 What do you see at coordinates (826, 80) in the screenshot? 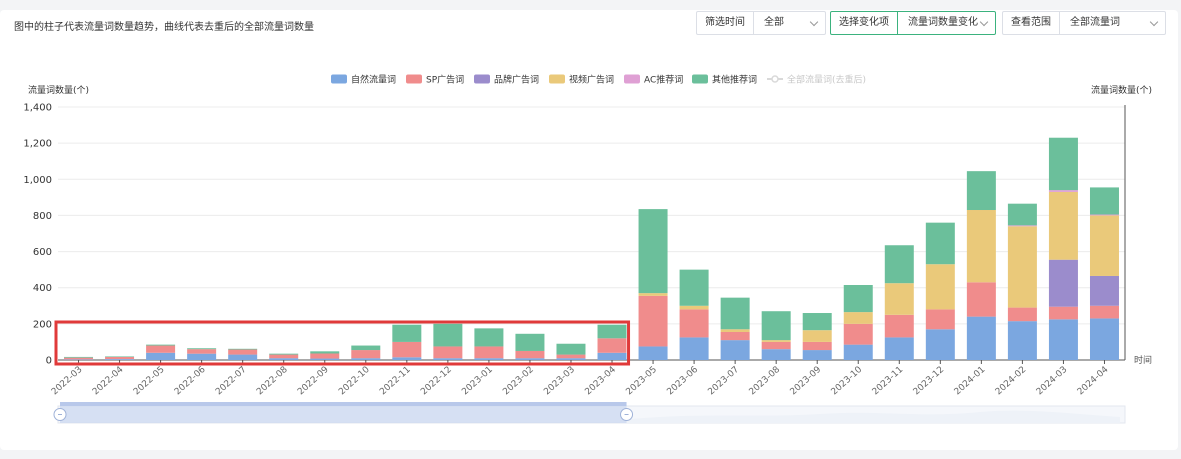
I see `legend-label: 全部流量词(去重后)` at bounding box center [826, 80].